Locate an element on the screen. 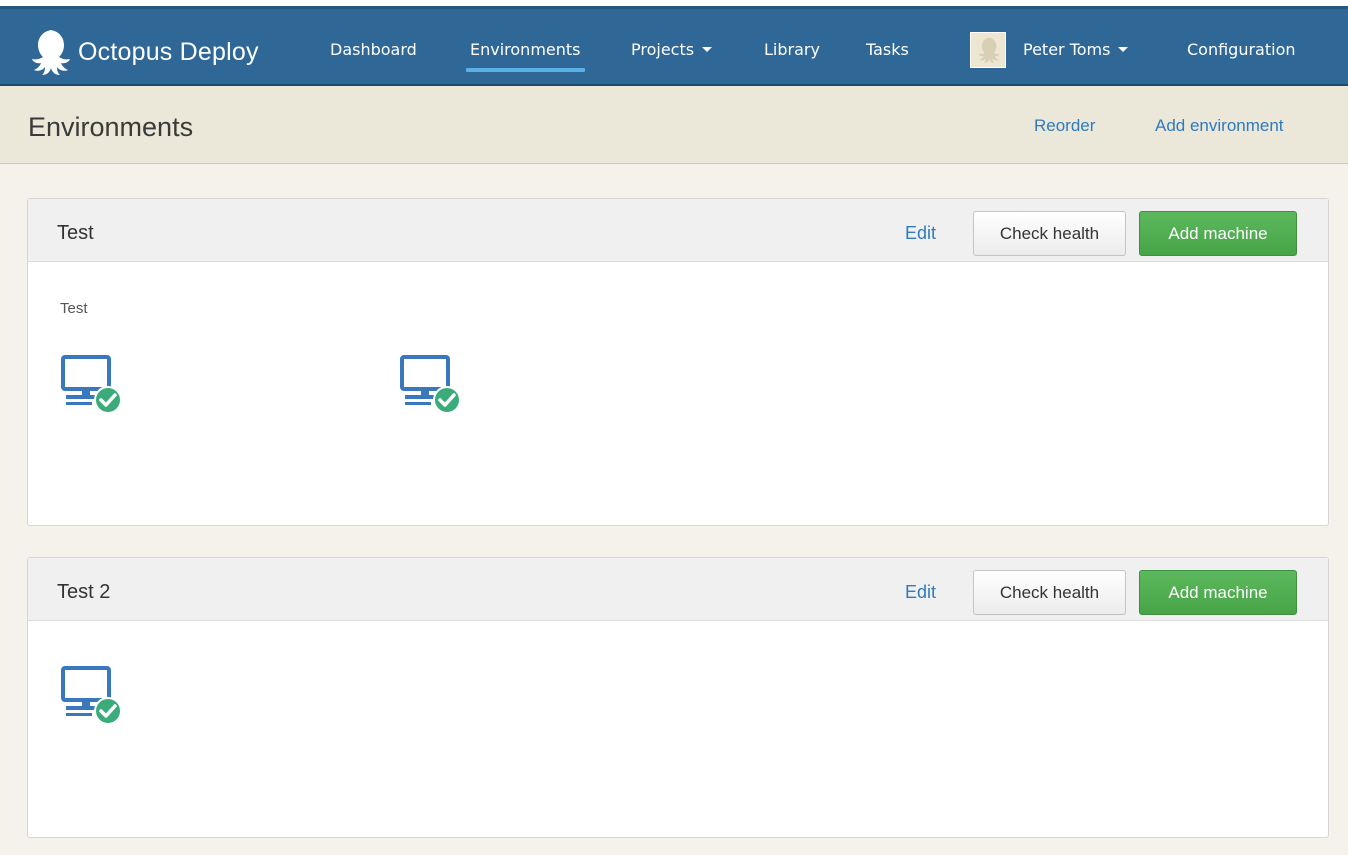 The height and width of the screenshot is (855, 1348). page-header: Environments Reorder Add environment is located at coordinates (674, 125).